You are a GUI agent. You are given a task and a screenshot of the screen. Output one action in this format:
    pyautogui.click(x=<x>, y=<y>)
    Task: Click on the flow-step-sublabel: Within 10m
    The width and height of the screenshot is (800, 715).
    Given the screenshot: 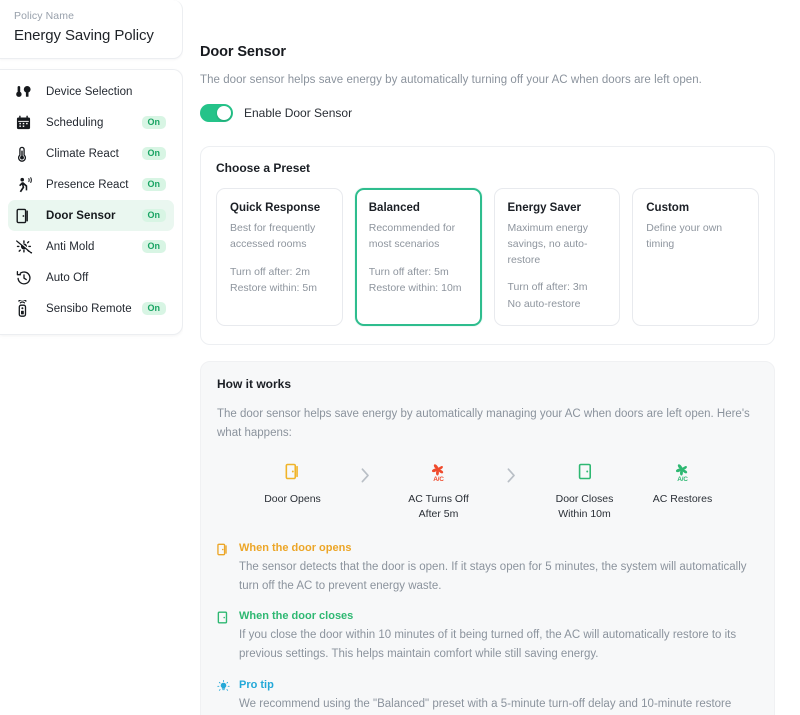 What is the action you would take?
    pyautogui.click(x=584, y=513)
    